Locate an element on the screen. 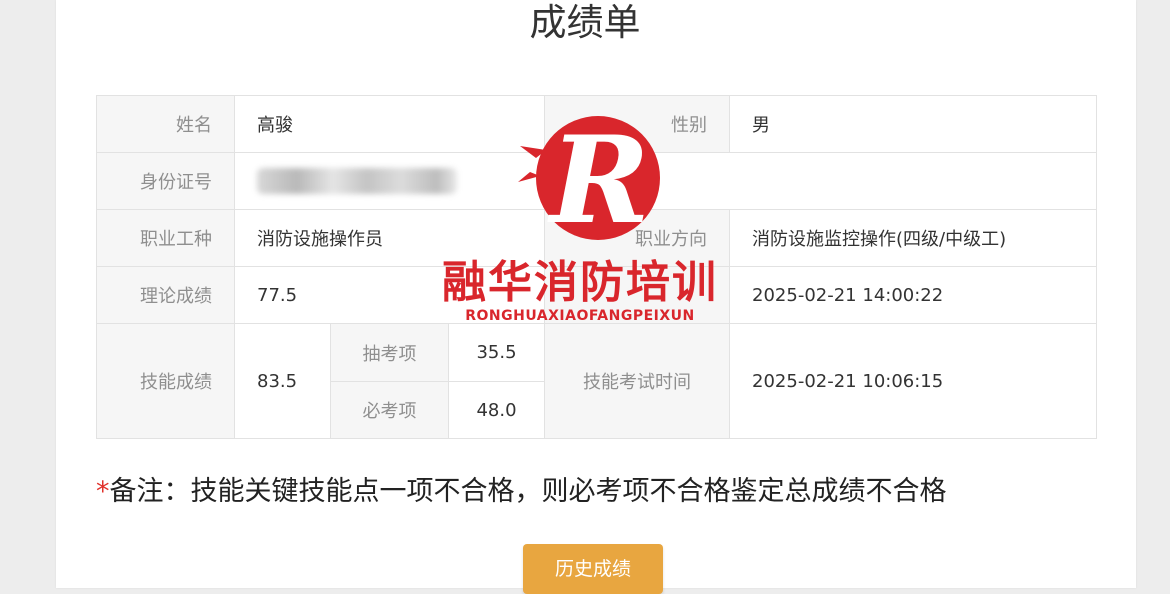 The image size is (1170, 594). theory-label: 理论成绩 is located at coordinates (165, 295).